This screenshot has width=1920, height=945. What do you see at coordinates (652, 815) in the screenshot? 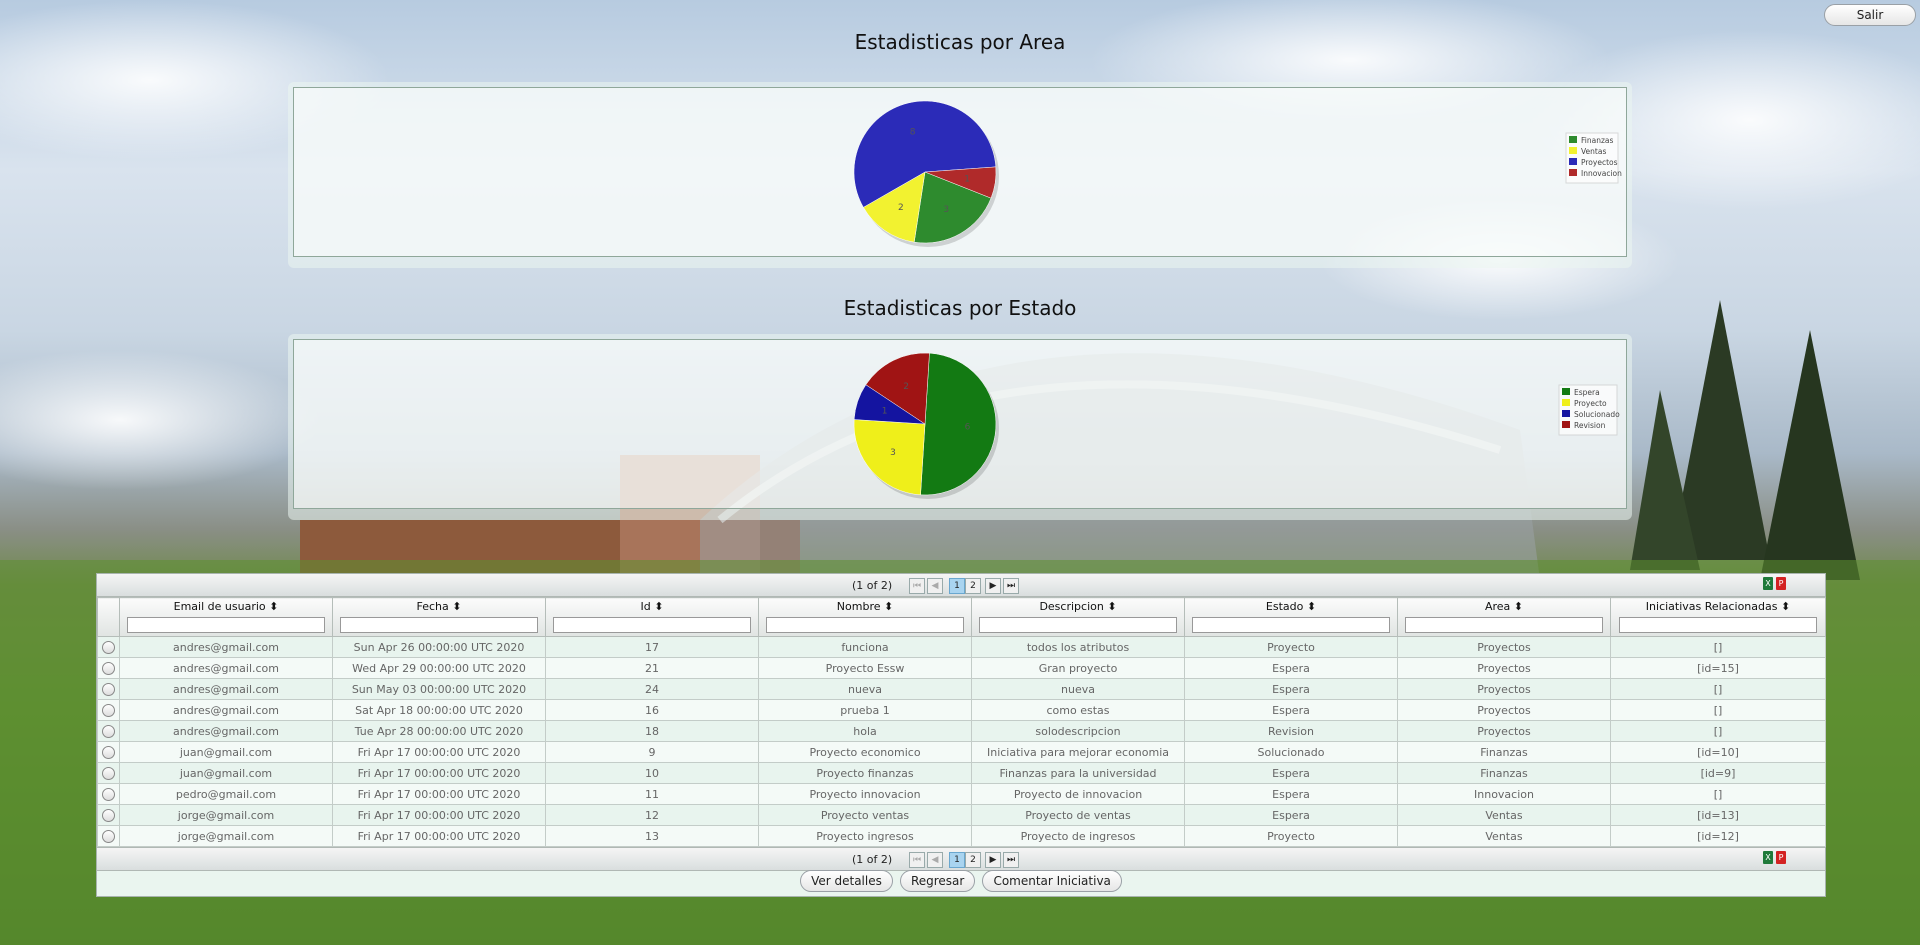
I see `cell-id: 12` at bounding box center [652, 815].